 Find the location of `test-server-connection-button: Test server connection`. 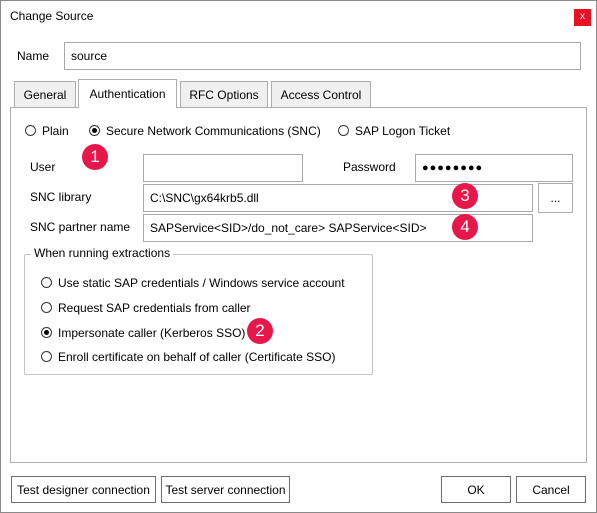

test-server-connection-button: Test server connection is located at coordinates (225, 489).